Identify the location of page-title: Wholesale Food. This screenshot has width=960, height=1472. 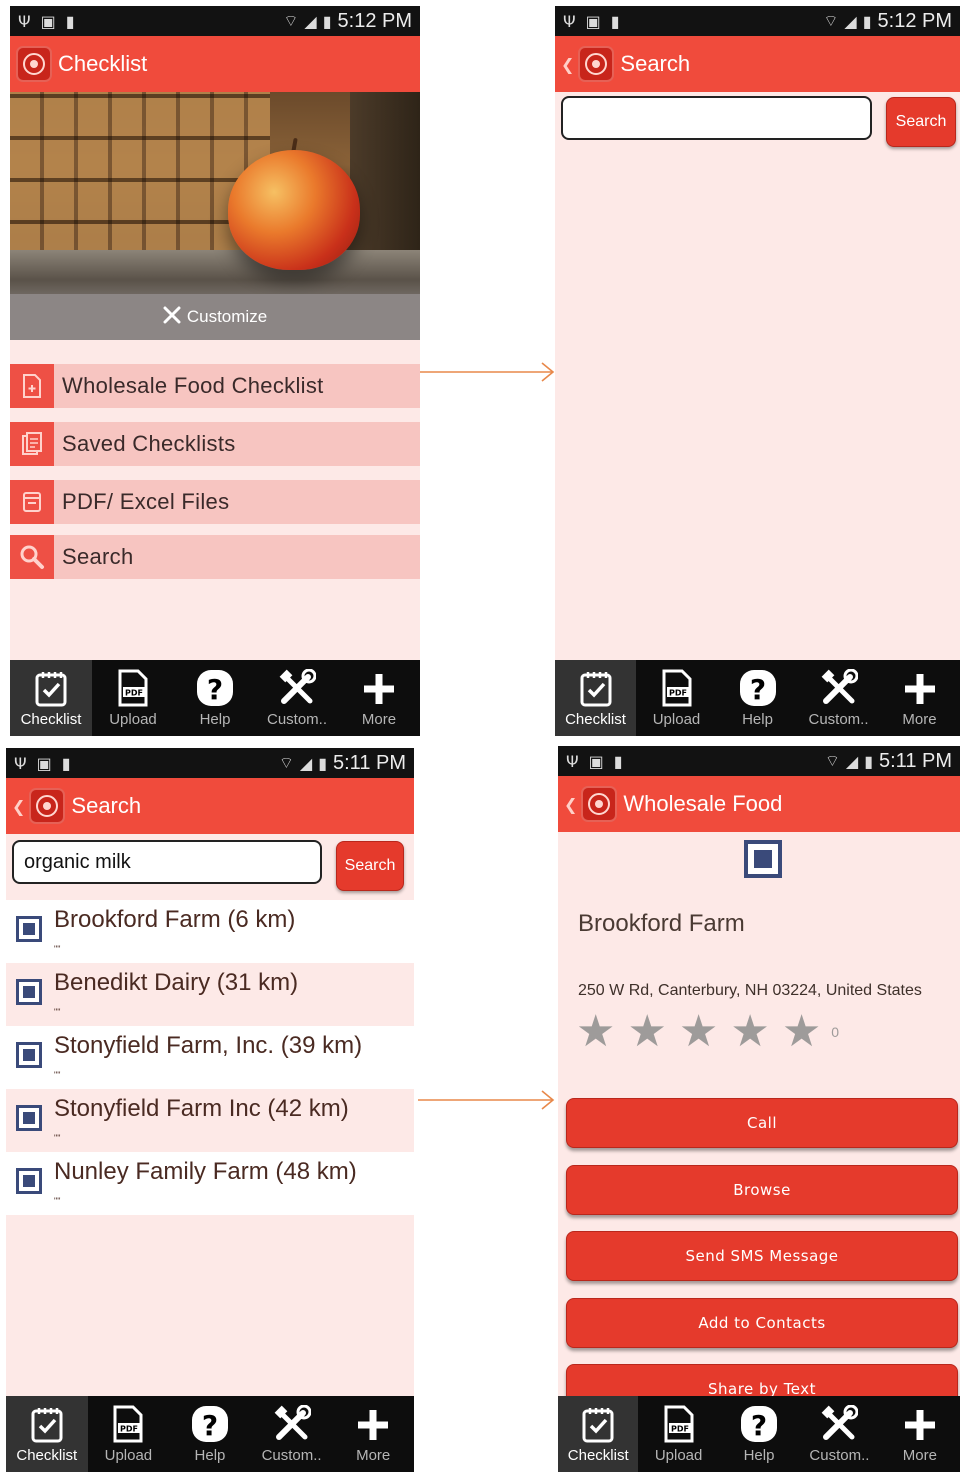
(703, 803).